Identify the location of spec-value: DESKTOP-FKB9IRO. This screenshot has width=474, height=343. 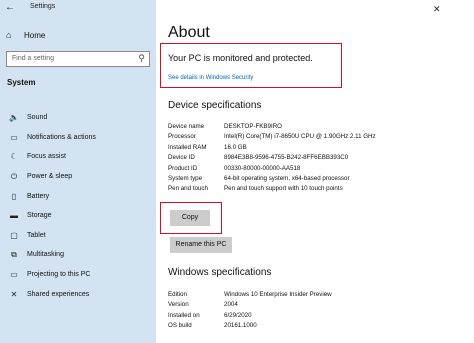
(253, 126).